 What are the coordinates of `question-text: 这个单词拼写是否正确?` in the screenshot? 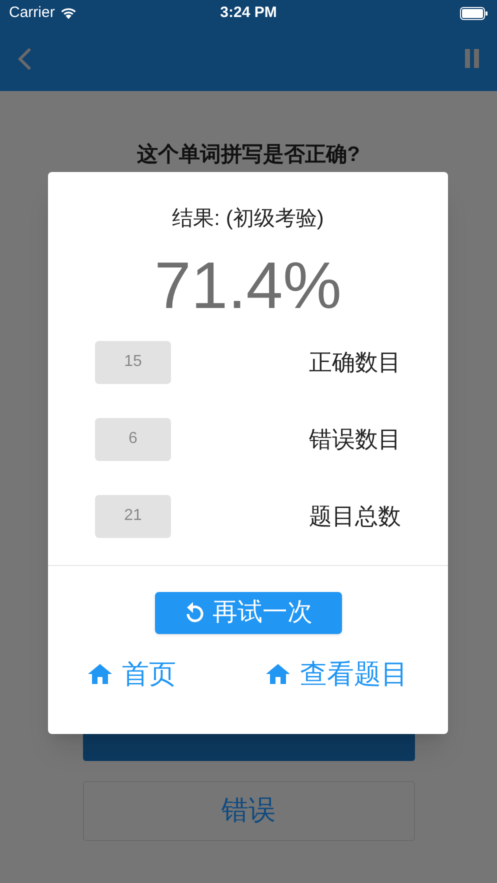 It's located at (248, 155).